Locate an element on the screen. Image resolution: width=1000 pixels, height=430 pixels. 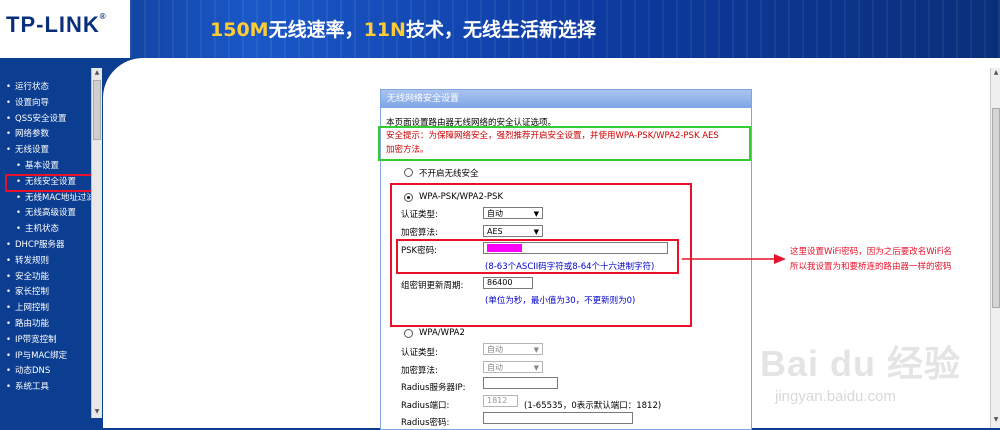
sidebar-item-14: • 上网控制 is located at coordinates (50, 309).